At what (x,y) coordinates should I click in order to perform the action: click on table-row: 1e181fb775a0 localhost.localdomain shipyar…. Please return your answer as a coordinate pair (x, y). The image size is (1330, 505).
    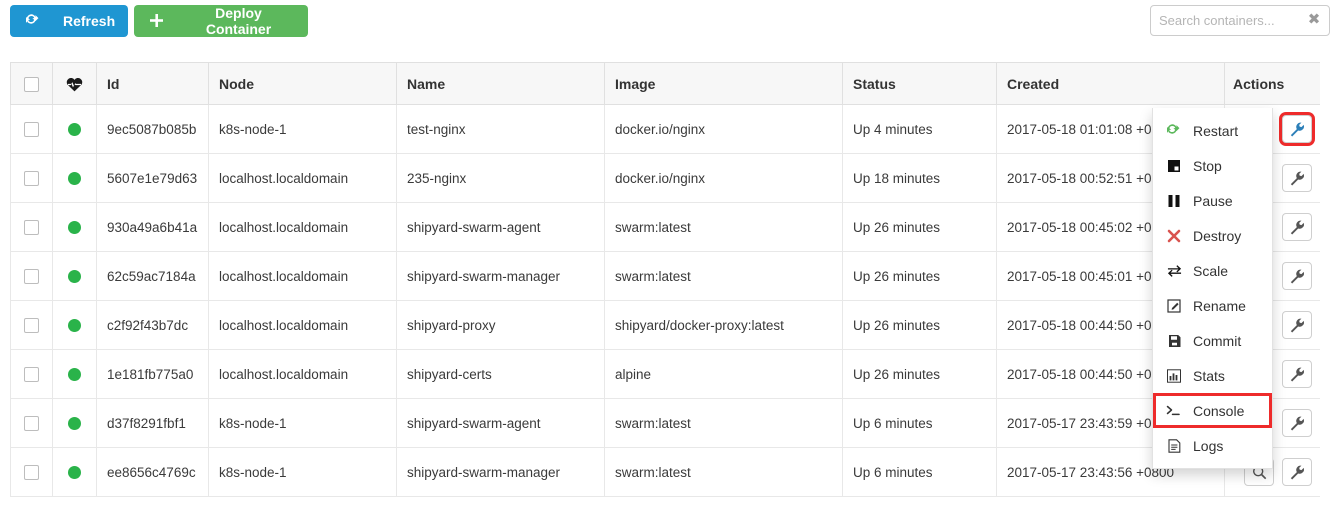
    Looking at the image, I should click on (665, 374).